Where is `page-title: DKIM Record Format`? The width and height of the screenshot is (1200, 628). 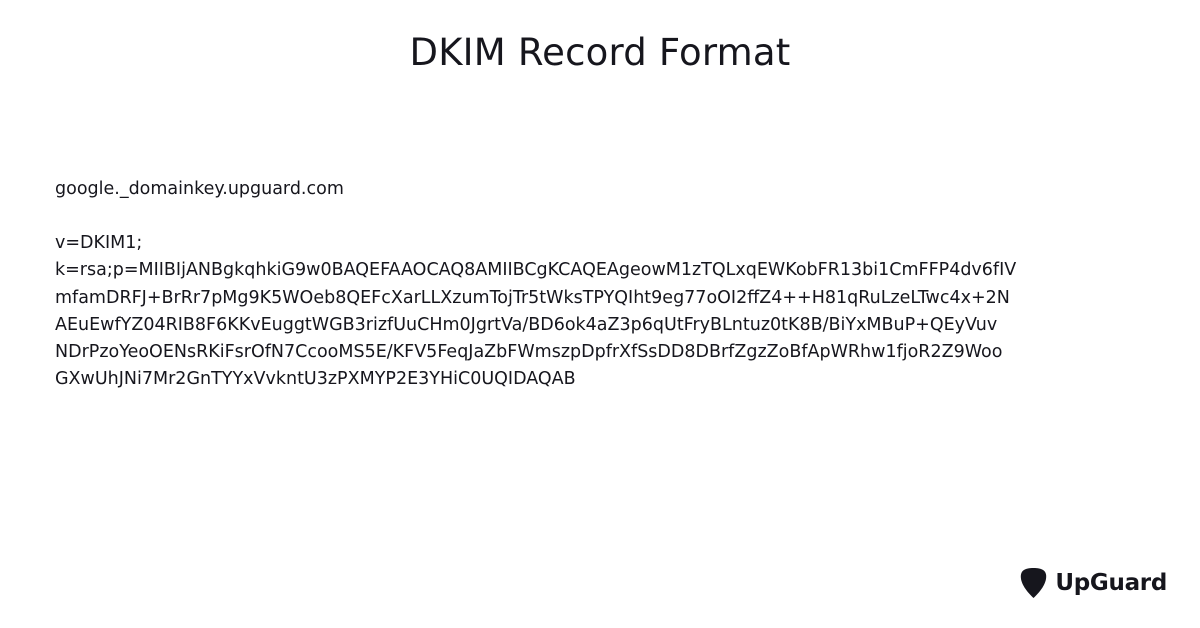 page-title: DKIM Record Format is located at coordinates (600, 52).